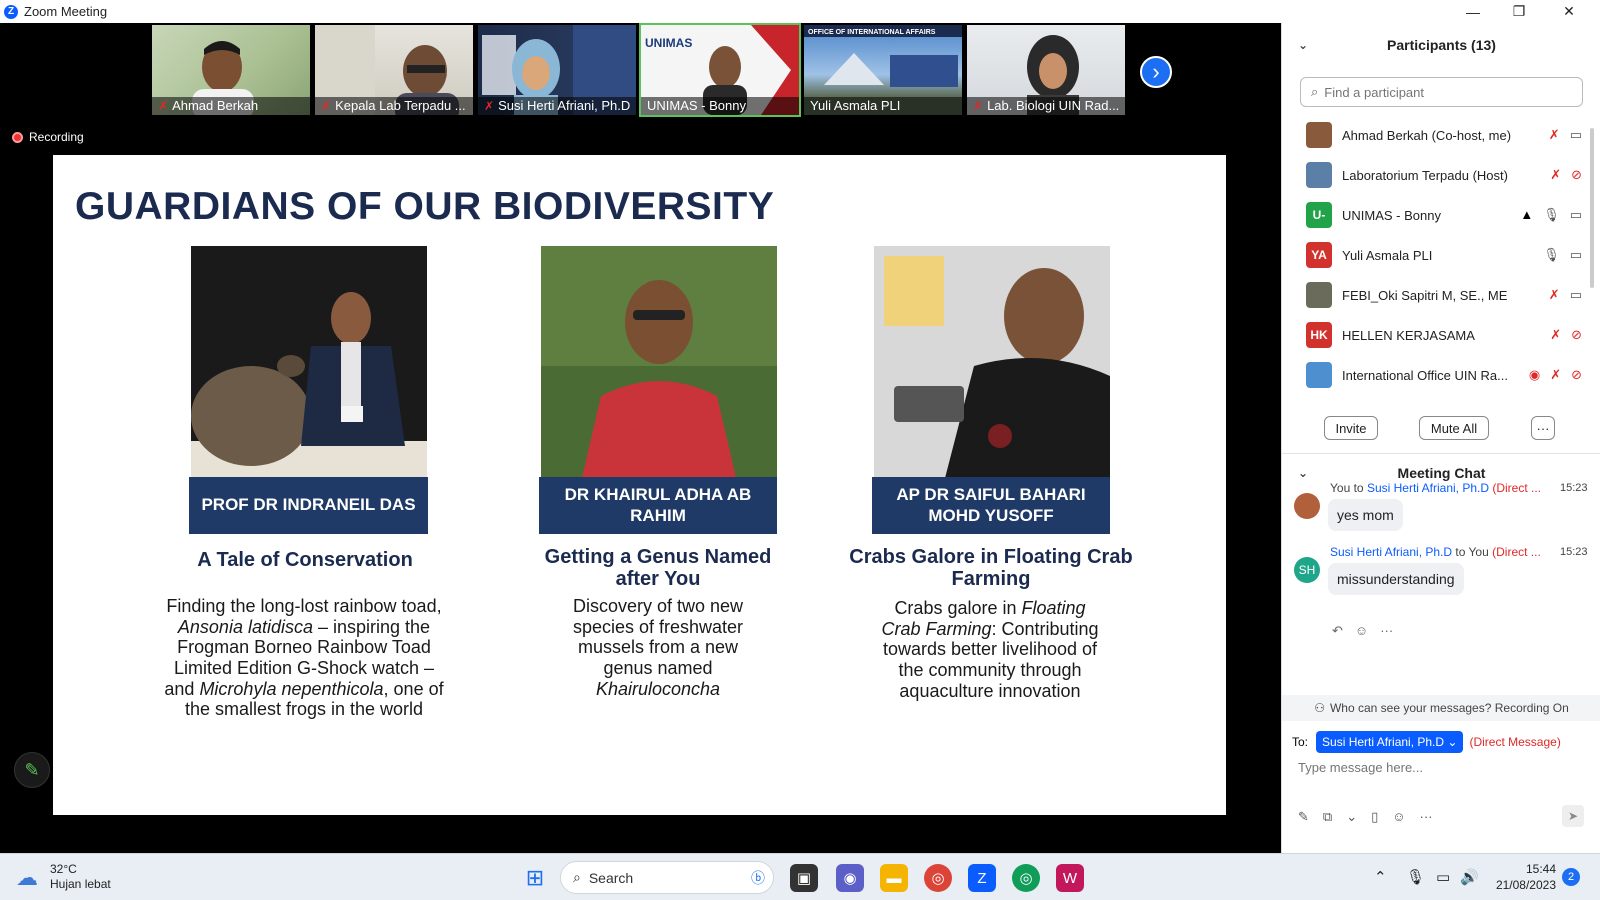 Image resolution: width=1600 pixels, height=900 pixels. Describe the element at coordinates (658, 627) in the screenshot. I see `body-line: species of freshwater` at that location.